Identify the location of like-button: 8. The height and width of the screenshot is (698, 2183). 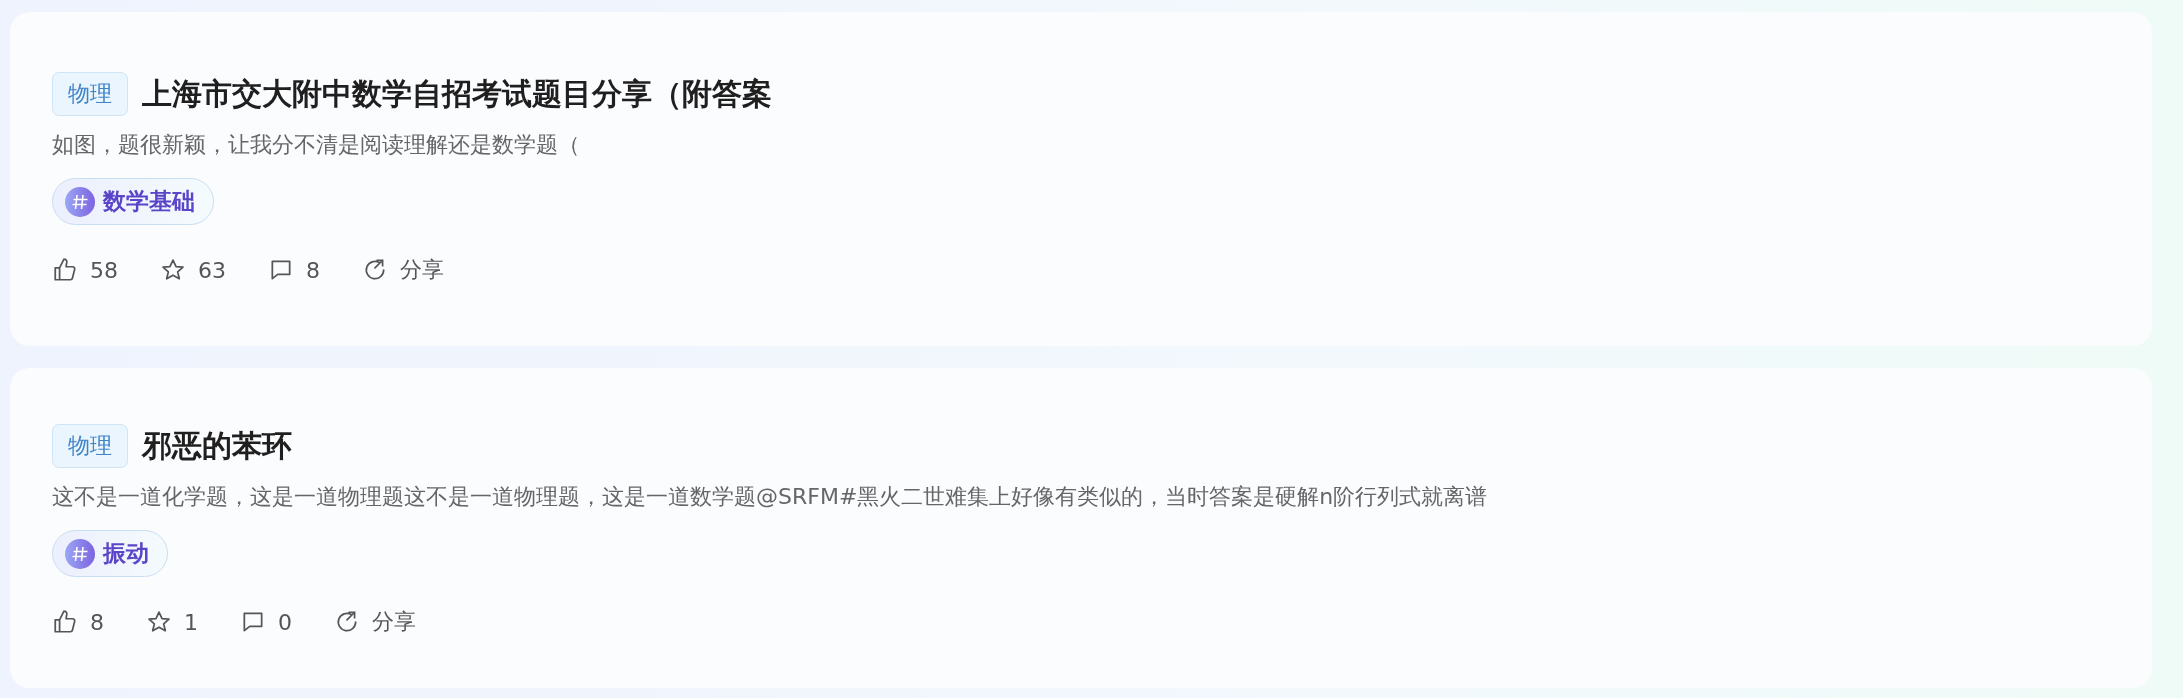
(78, 622).